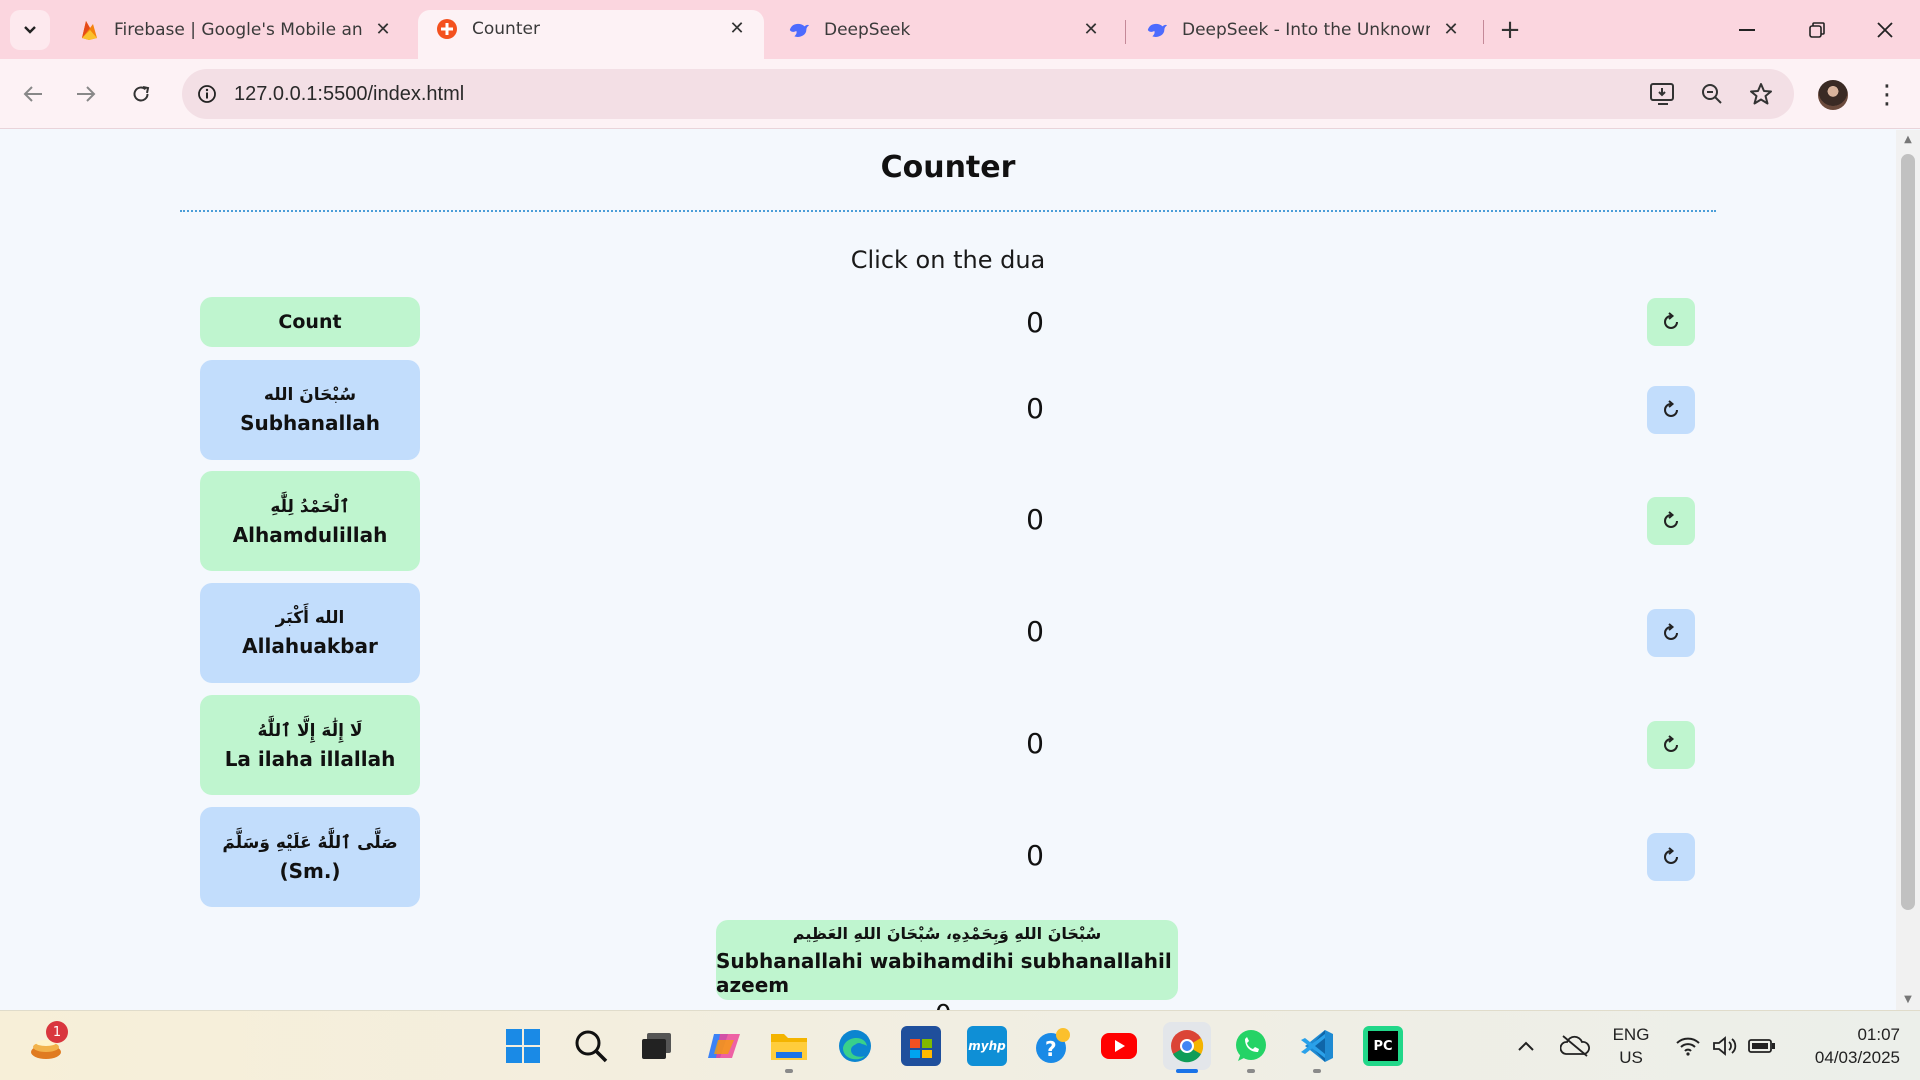 This screenshot has height=1080, width=1920. I want to click on clock-date: 04/03/2025, so click(1845, 1058).